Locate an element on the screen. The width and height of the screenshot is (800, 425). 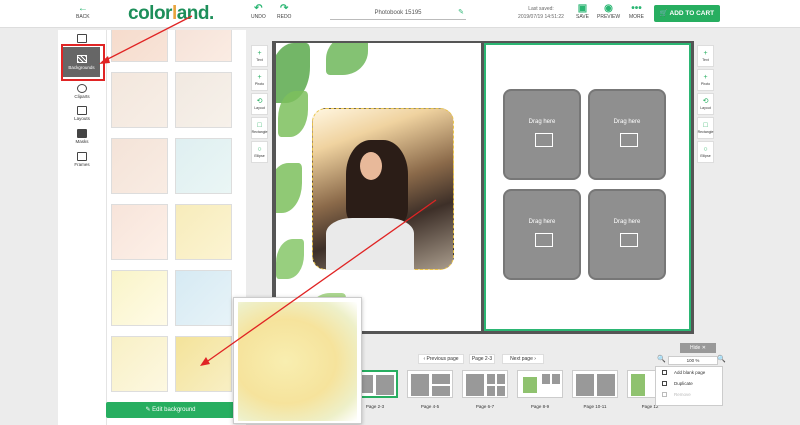
page-context-menu: Add blank page Duplicate Remove is located at coordinates (689, 386).